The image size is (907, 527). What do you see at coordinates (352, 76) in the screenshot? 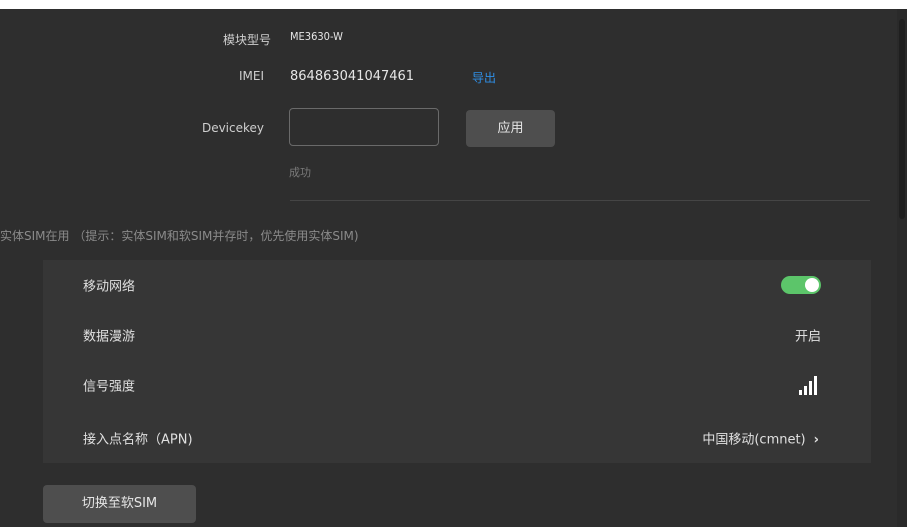
I see `imei-value: 864863041047461` at bounding box center [352, 76].